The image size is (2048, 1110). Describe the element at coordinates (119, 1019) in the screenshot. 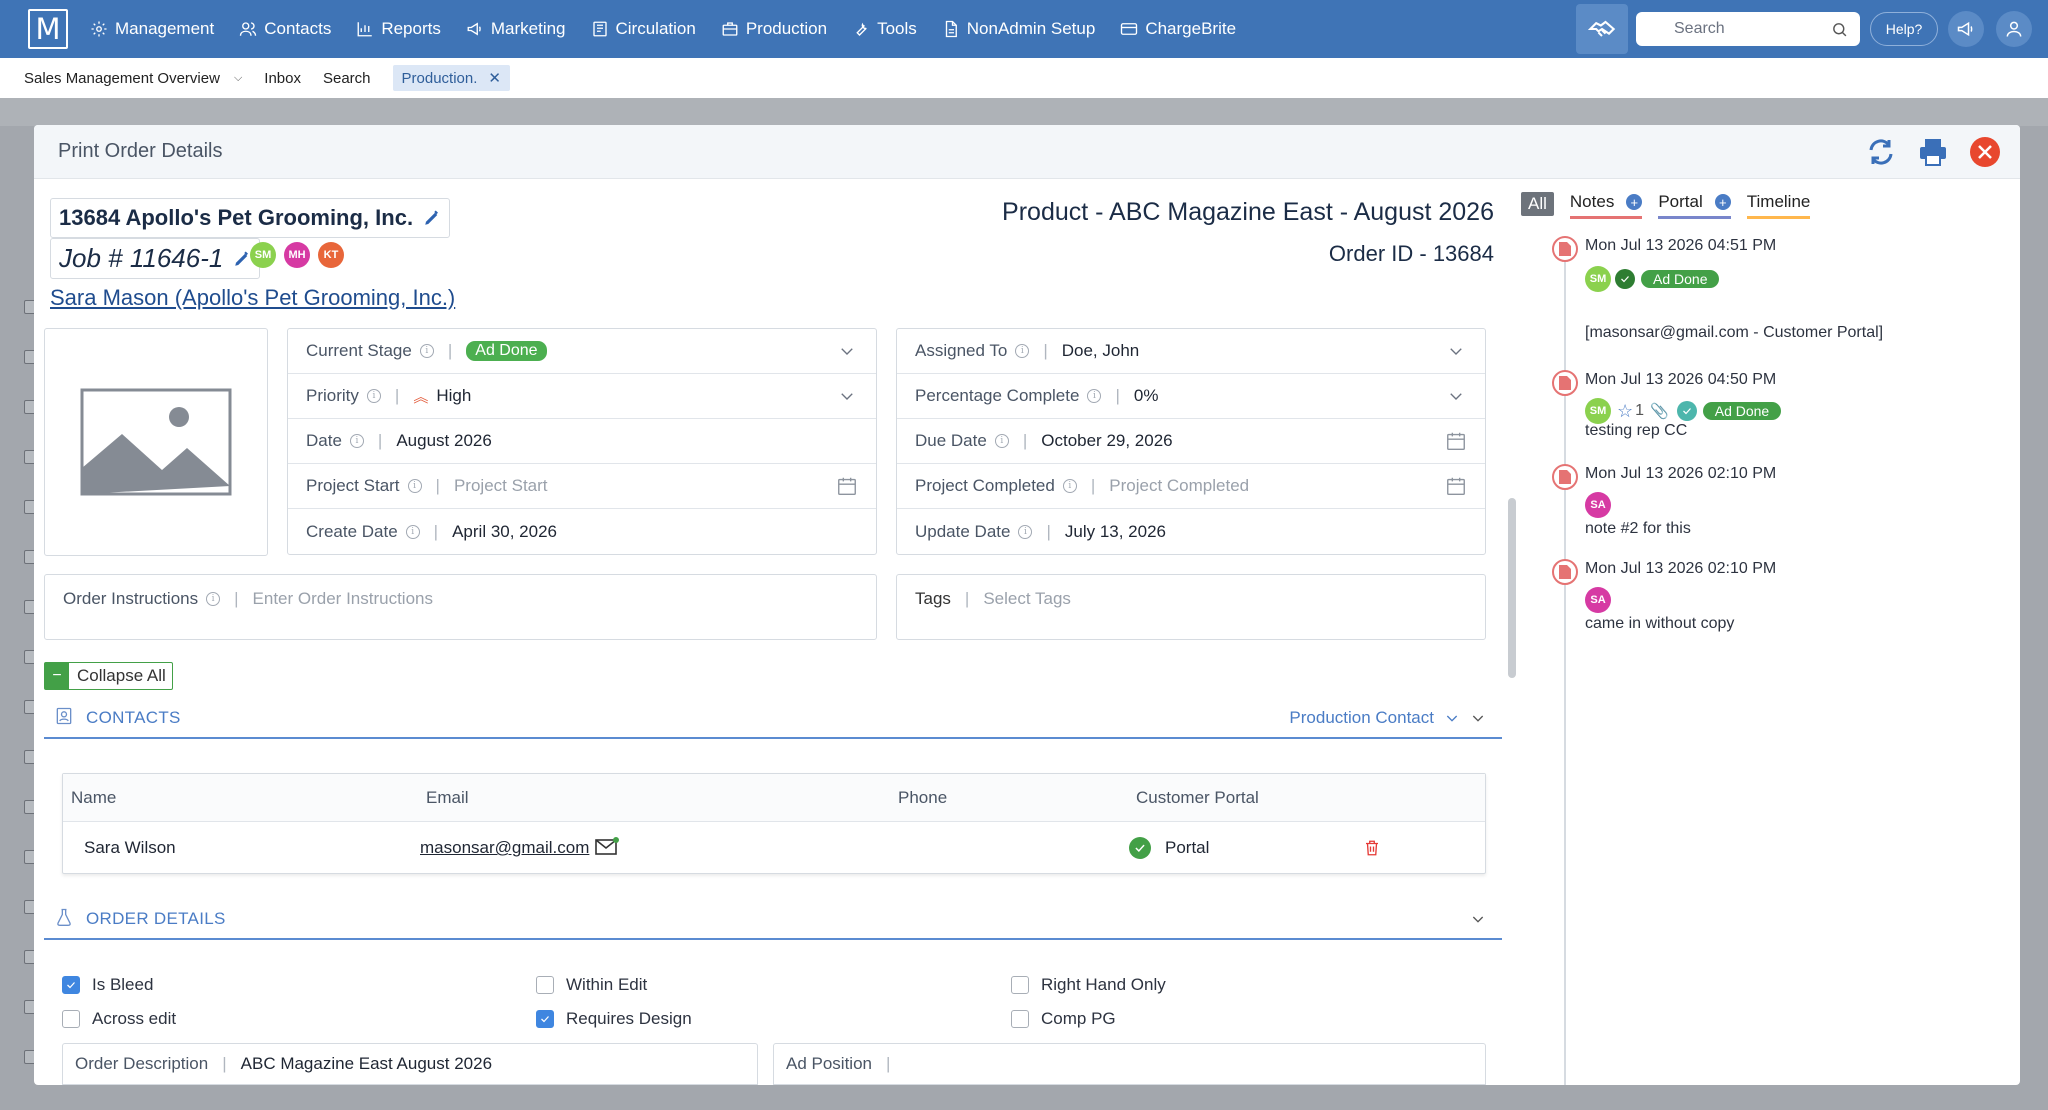

I see `across-edit-checkbox: Across edit` at that location.